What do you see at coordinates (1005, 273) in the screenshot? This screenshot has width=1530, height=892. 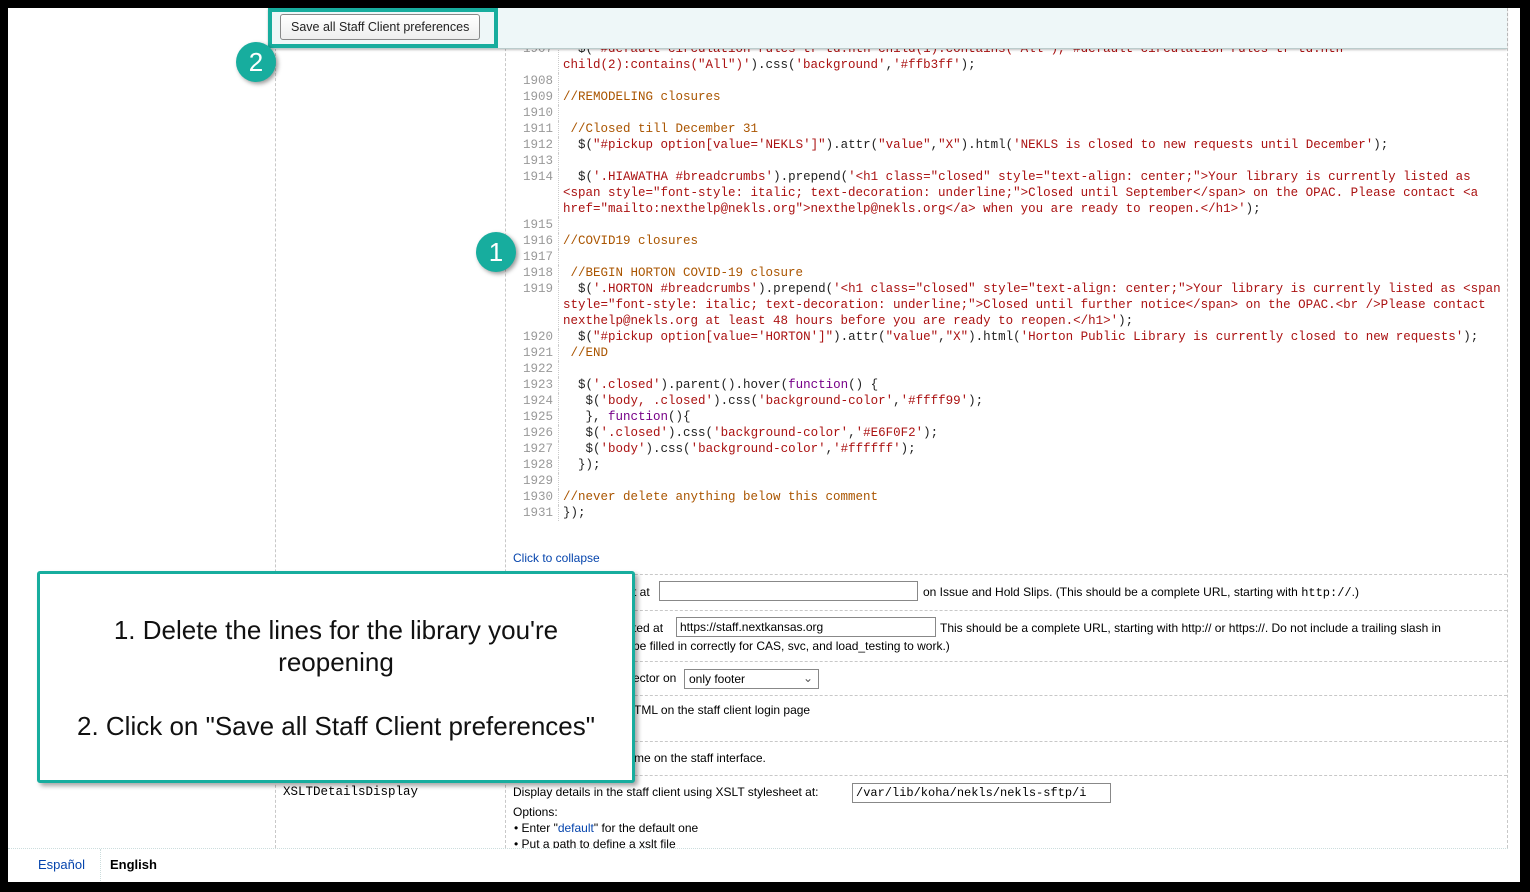 I see `code-line: 1918 //BEGIN HORTON COVID-19 closure` at bounding box center [1005, 273].